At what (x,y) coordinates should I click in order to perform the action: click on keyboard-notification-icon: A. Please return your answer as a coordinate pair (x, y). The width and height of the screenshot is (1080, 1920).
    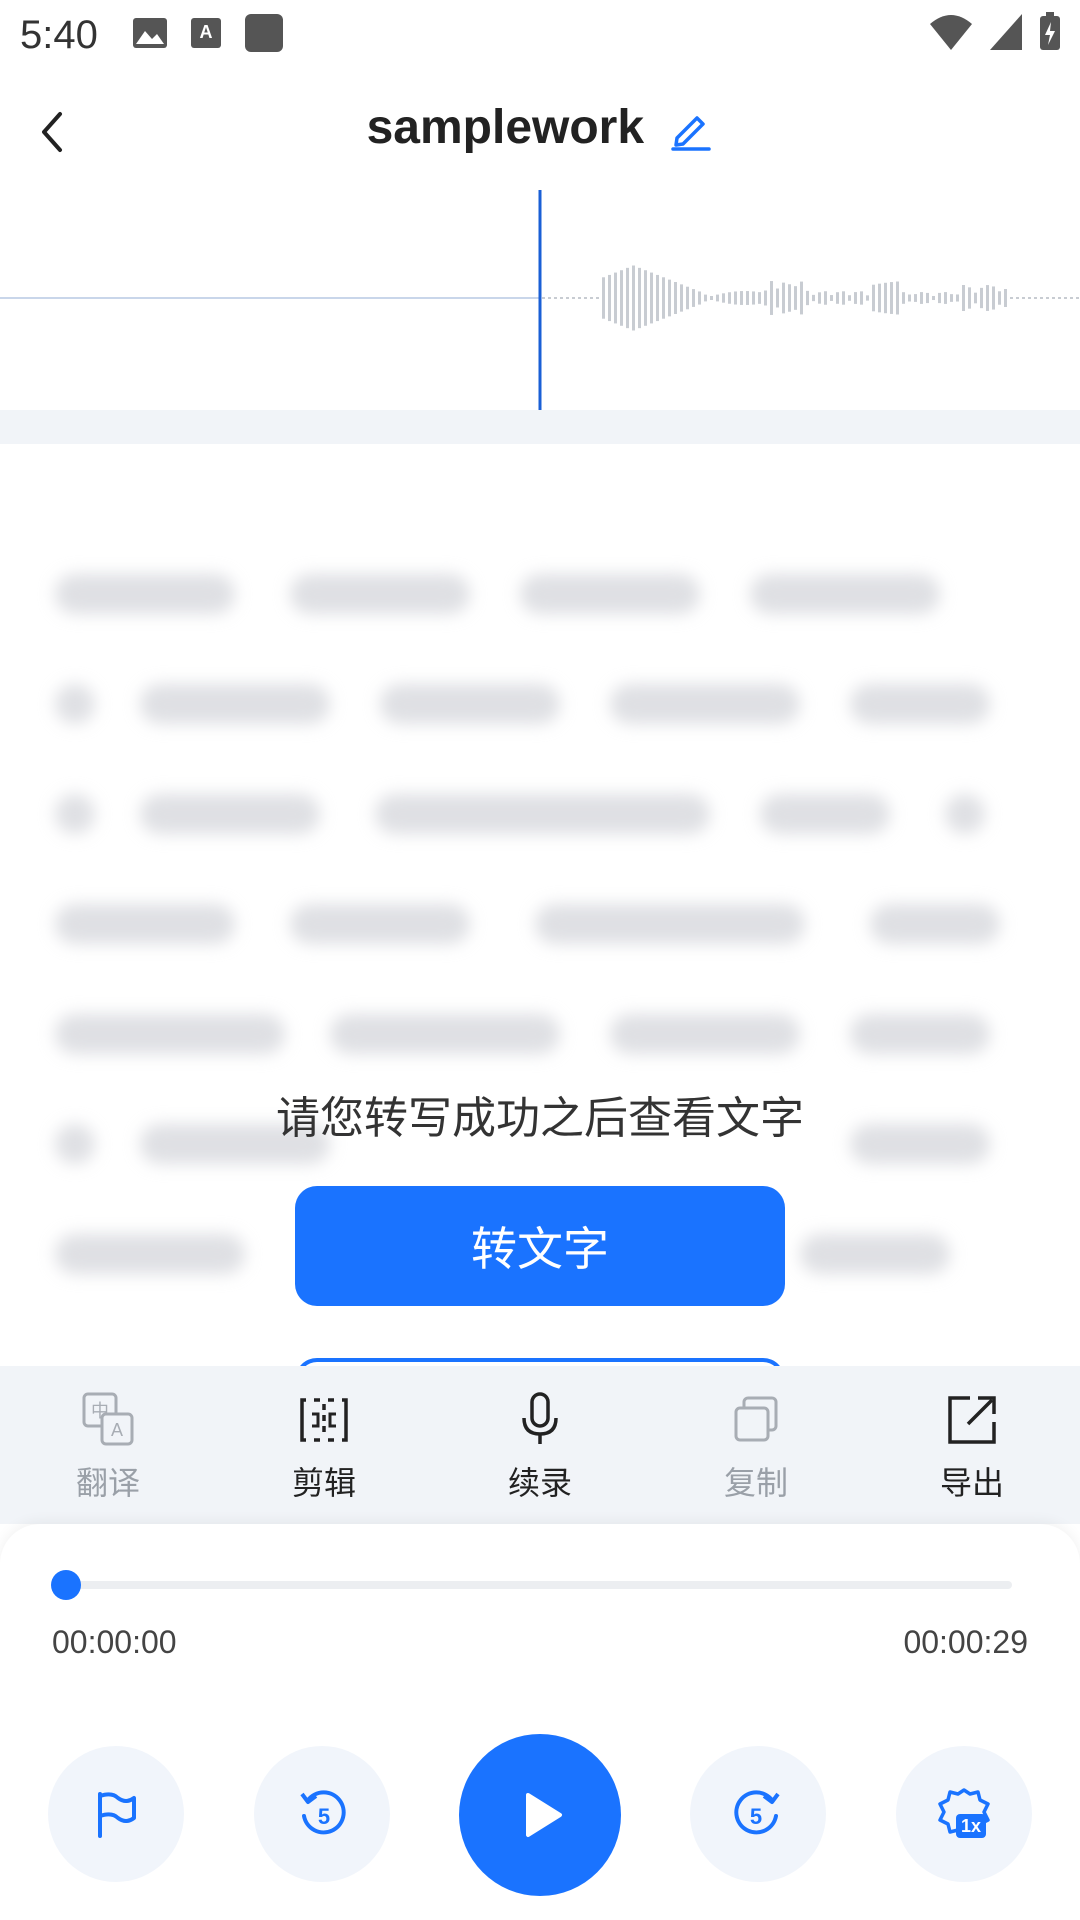
    Looking at the image, I should click on (206, 35).